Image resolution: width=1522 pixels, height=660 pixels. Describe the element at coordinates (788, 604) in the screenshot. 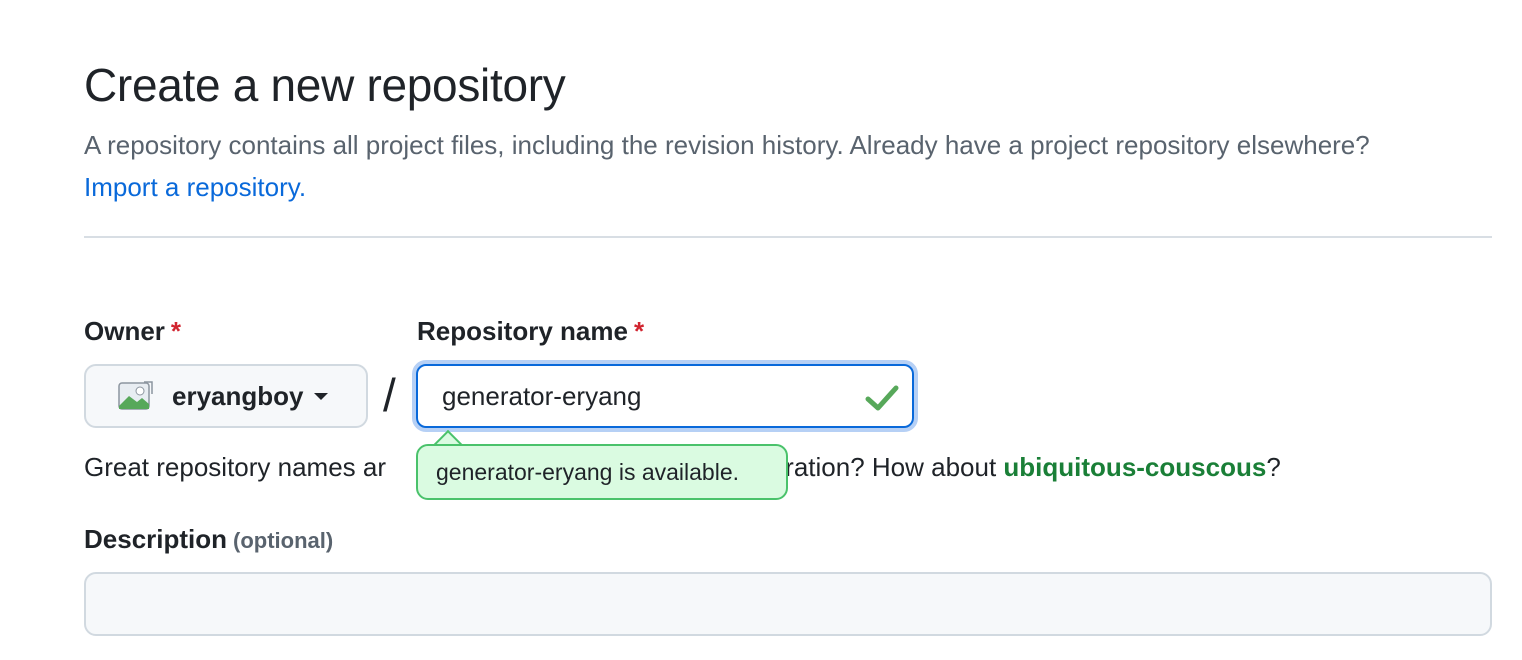

I see `description-input` at that location.